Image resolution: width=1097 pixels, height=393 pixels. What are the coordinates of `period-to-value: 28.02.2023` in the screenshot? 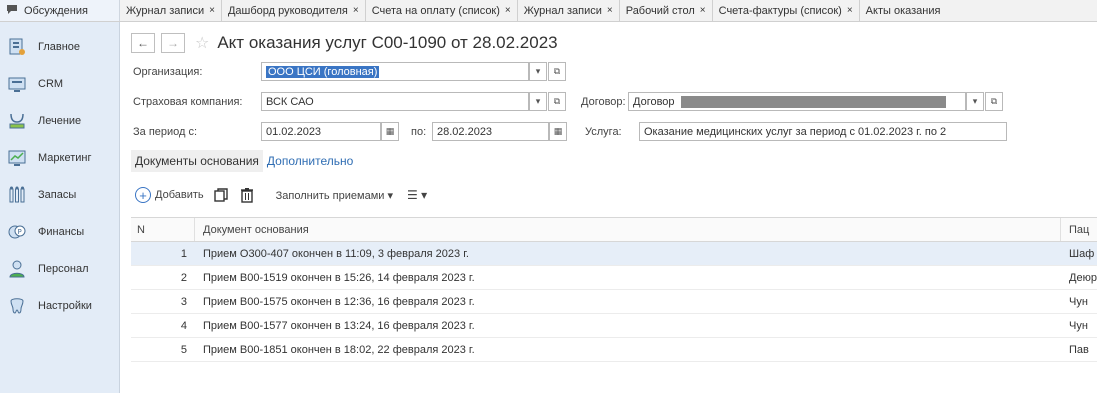 It's located at (465, 131).